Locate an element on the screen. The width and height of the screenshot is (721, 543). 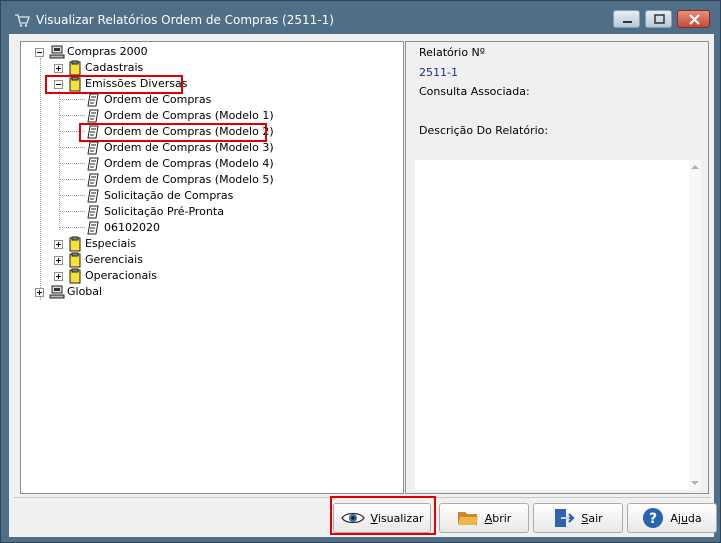
tree-node-especiais: Especiais is located at coordinates (102, 244).